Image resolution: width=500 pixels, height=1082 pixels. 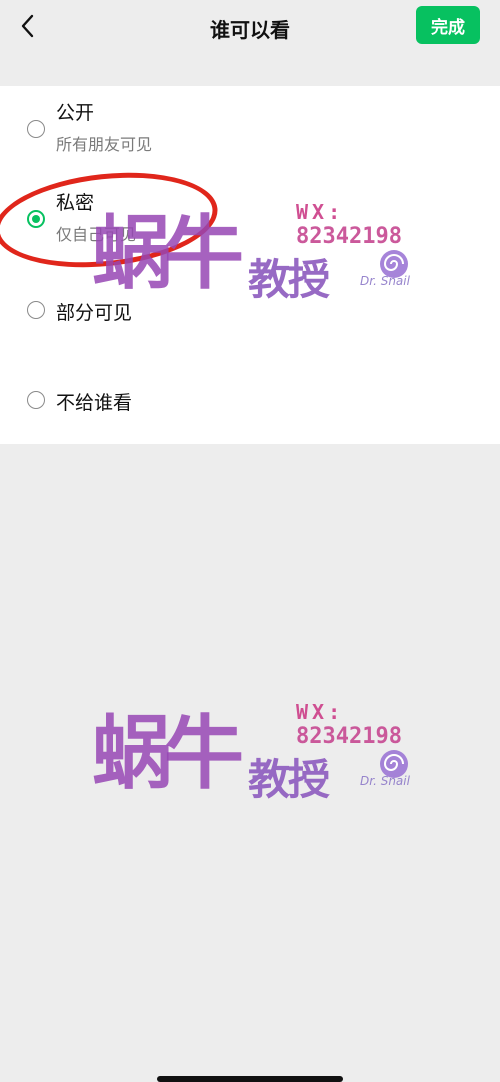 What do you see at coordinates (385, 781) in the screenshot?
I see `watermark-dr: Dr. Snail` at bounding box center [385, 781].